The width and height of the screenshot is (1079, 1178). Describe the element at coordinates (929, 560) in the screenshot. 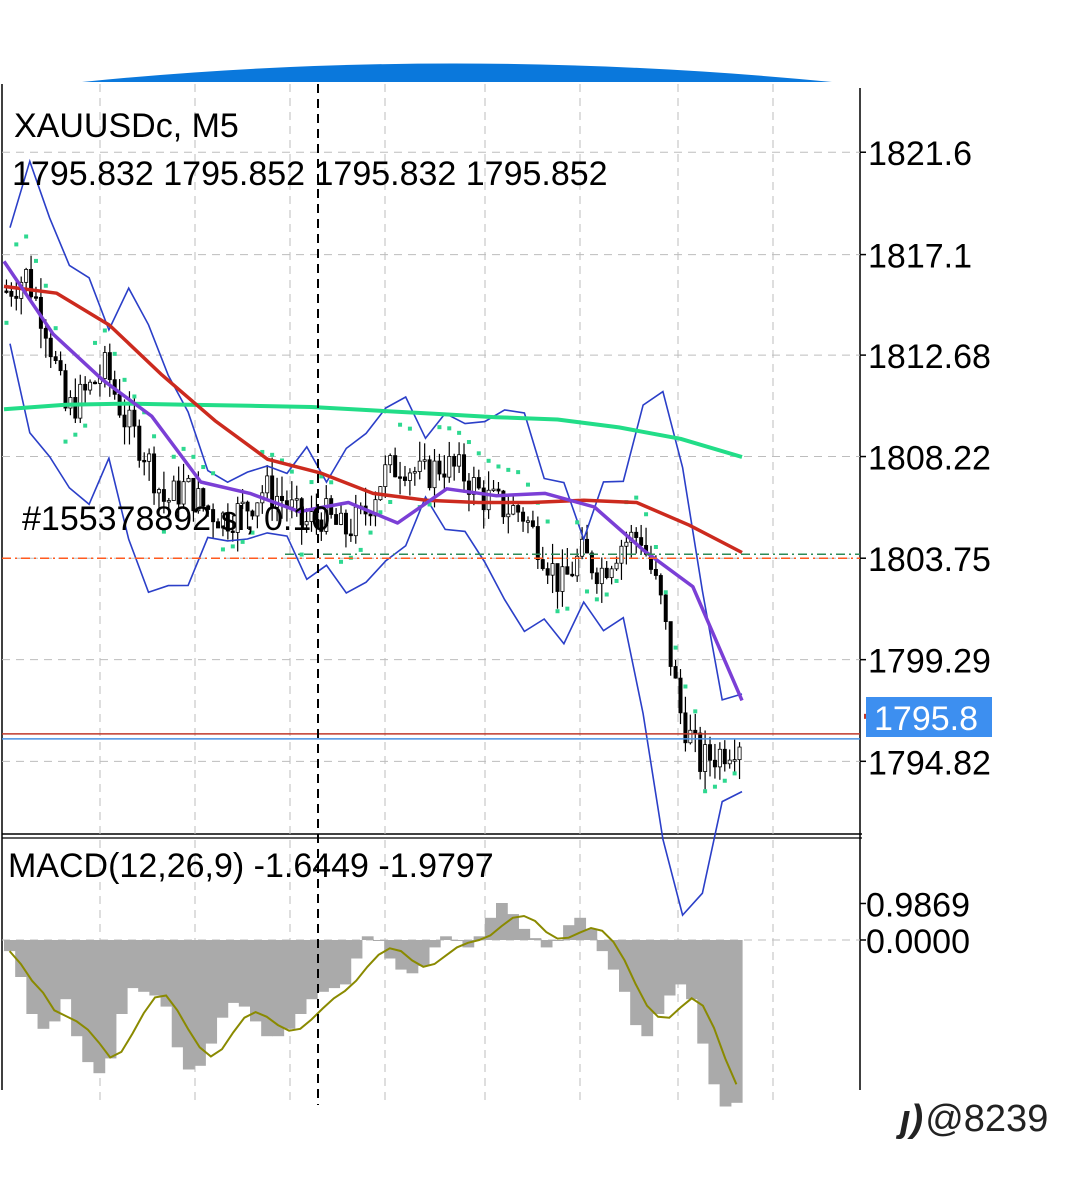

I see `price-axis-label: 1803.75` at that location.